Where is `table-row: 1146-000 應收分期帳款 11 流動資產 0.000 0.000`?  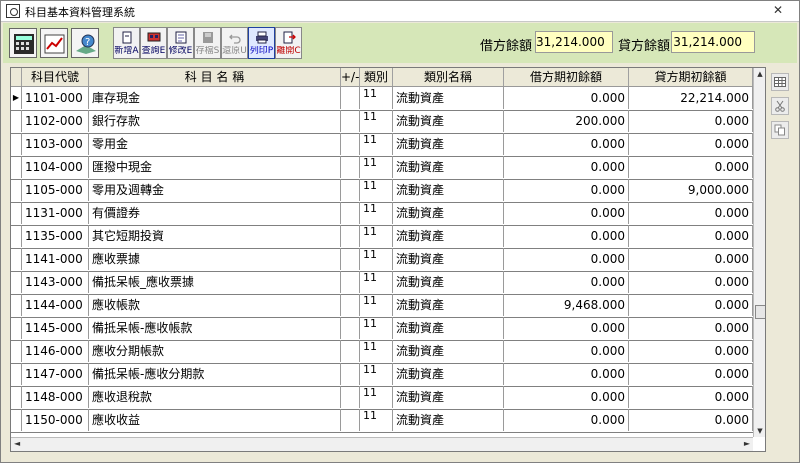 table-row: 1146-000 應收分期帳款 11 流動資產 0.000 0.000 is located at coordinates (382, 352).